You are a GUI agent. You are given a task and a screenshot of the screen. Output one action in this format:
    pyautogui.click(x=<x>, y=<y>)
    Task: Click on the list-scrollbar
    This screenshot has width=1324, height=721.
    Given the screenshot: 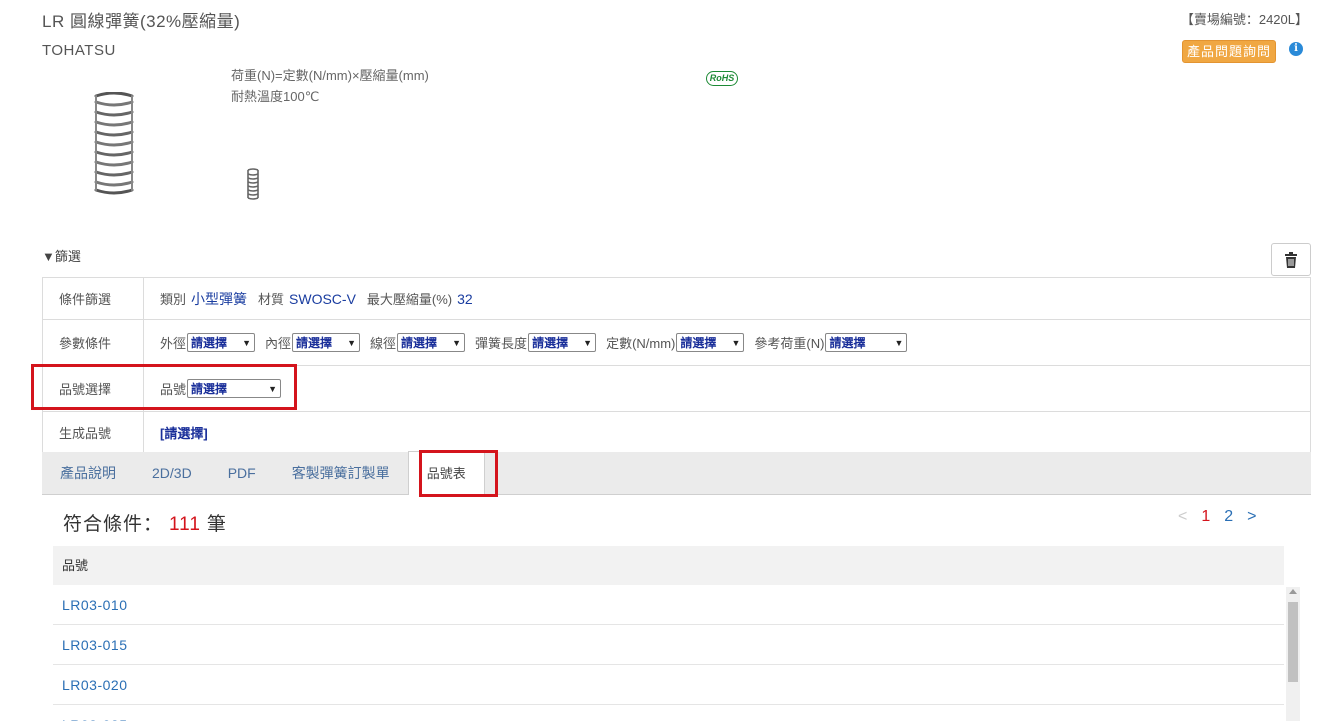 What is the action you would take?
    pyautogui.click(x=1293, y=654)
    